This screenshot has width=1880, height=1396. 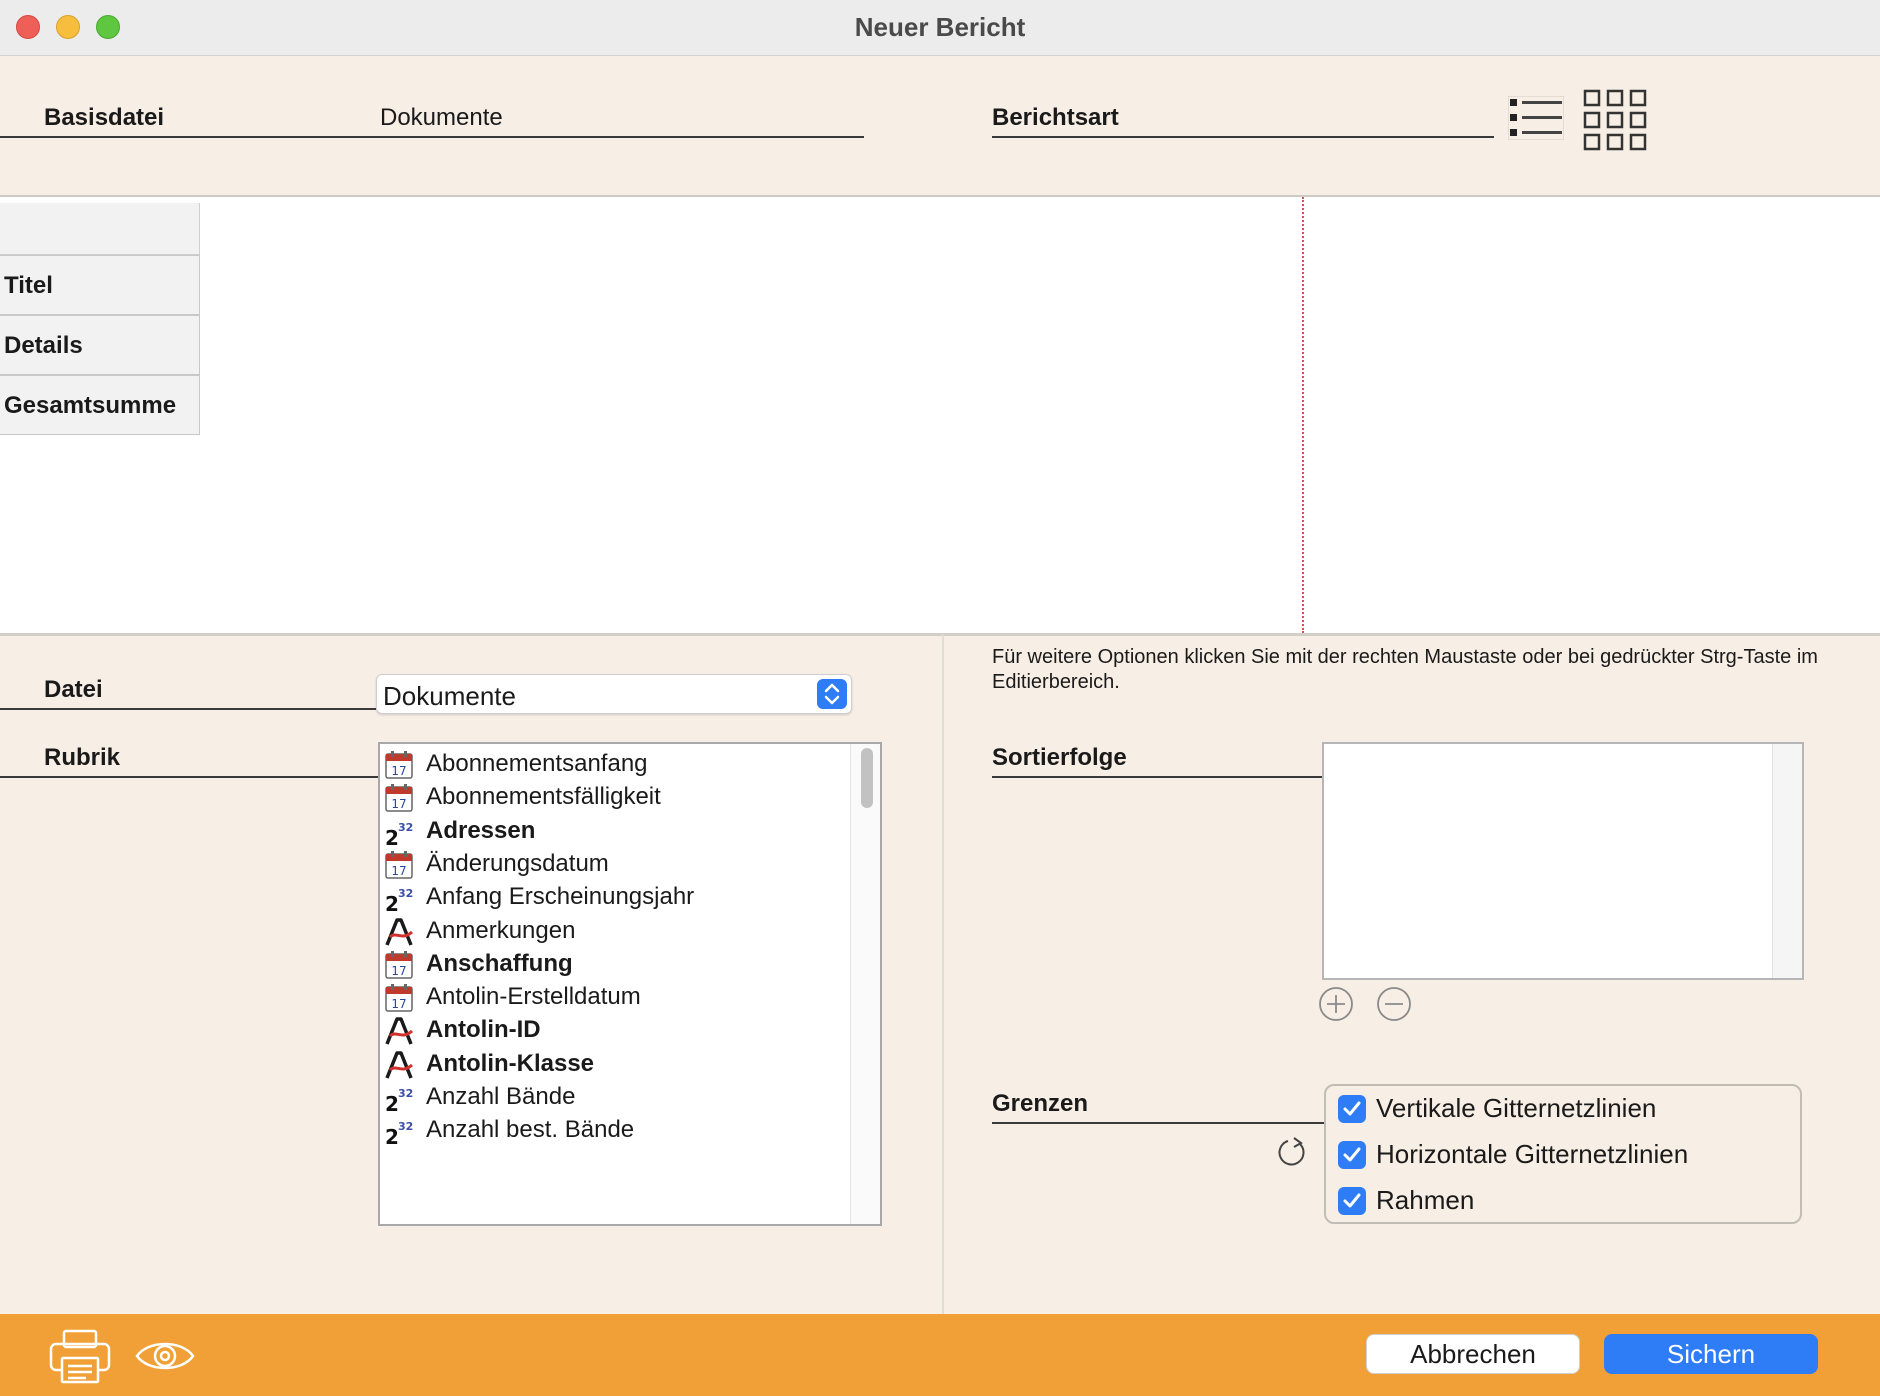 I want to click on title-bar: Neuer Bericht, so click(x=940, y=28).